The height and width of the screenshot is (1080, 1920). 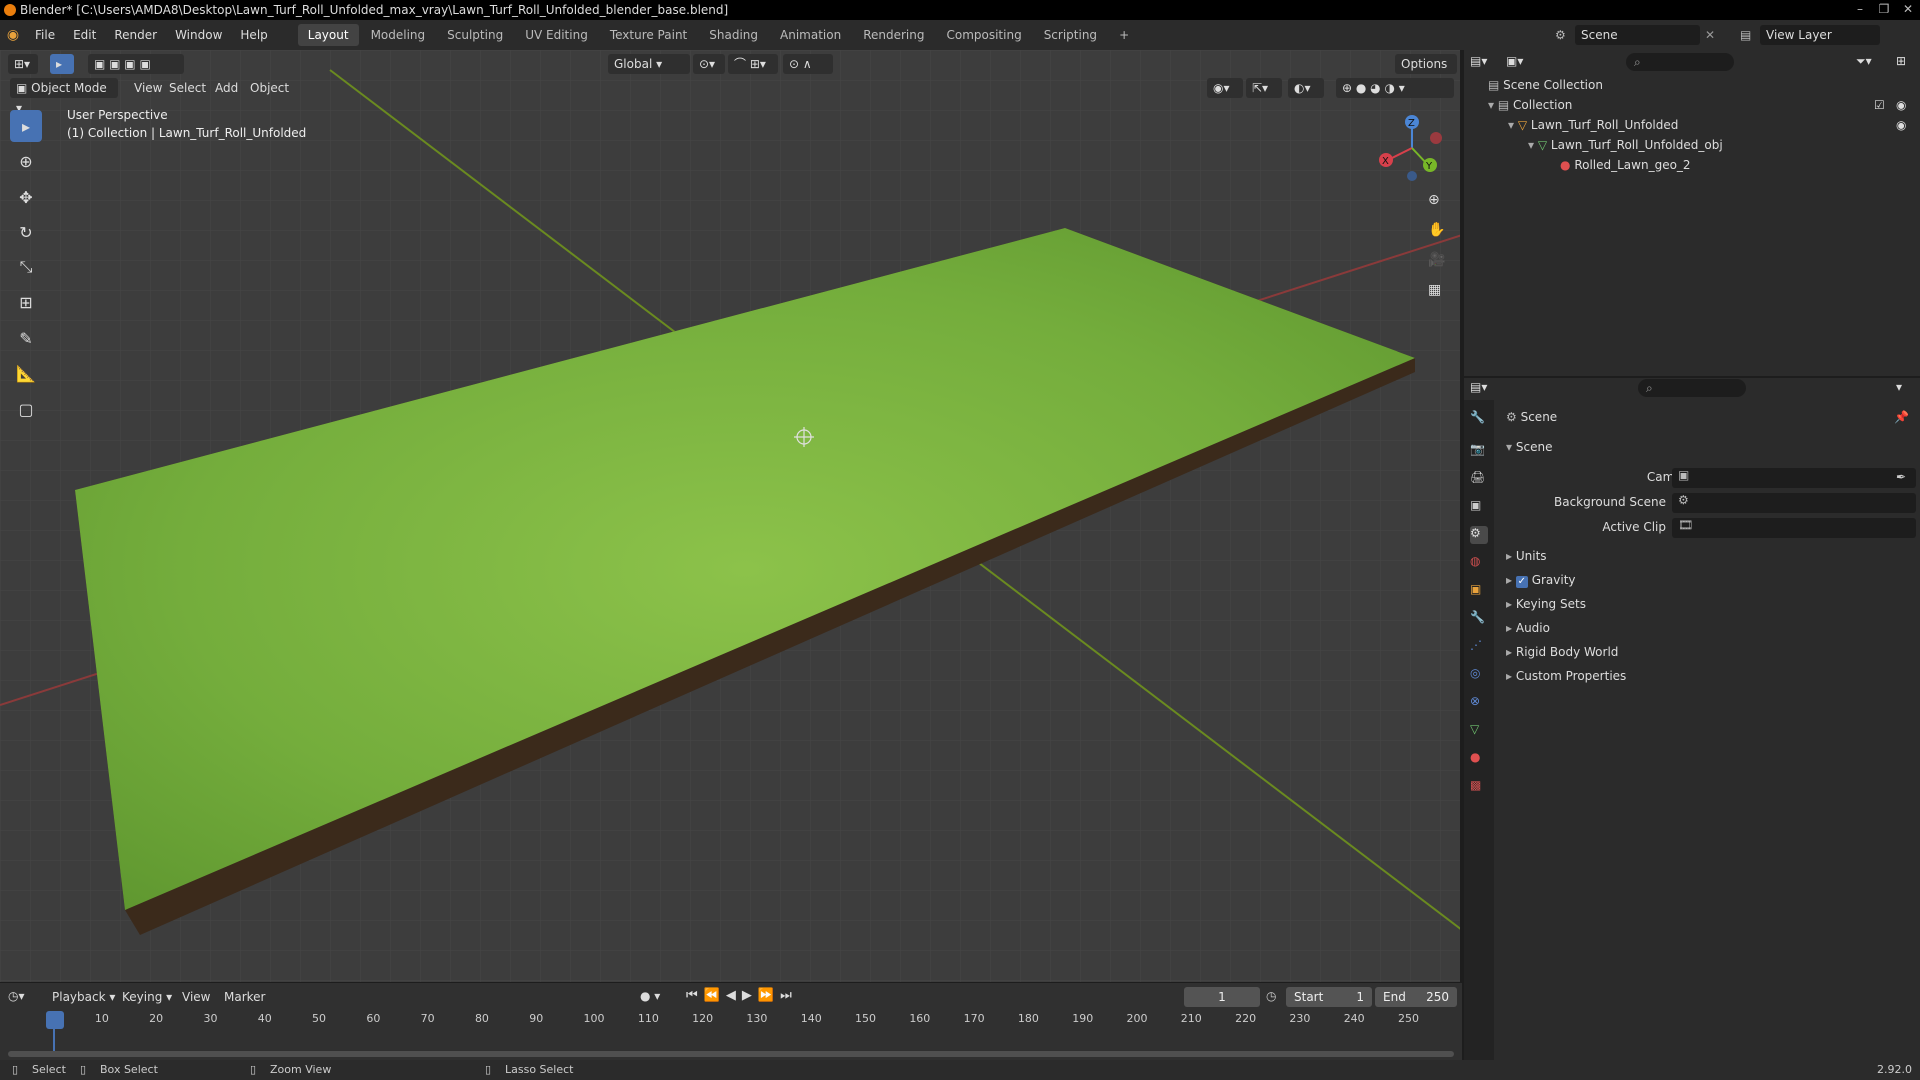 I want to click on add-workspace-button: +, so click(x=1124, y=35).